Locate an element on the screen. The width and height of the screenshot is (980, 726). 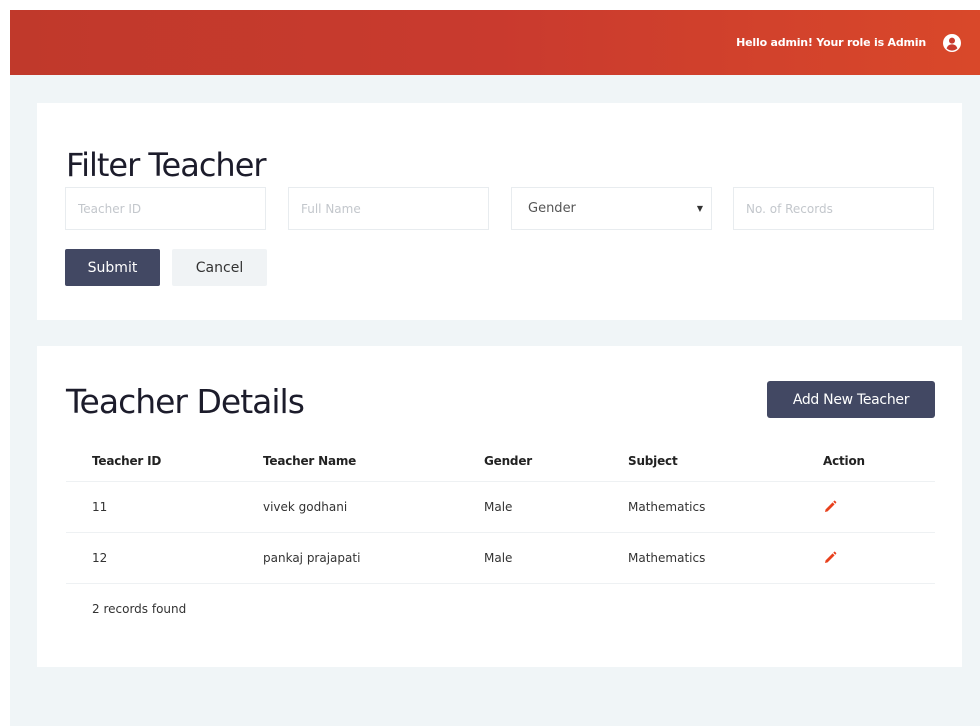
details-title: Teacher Details is located at coordinates (185, 401).